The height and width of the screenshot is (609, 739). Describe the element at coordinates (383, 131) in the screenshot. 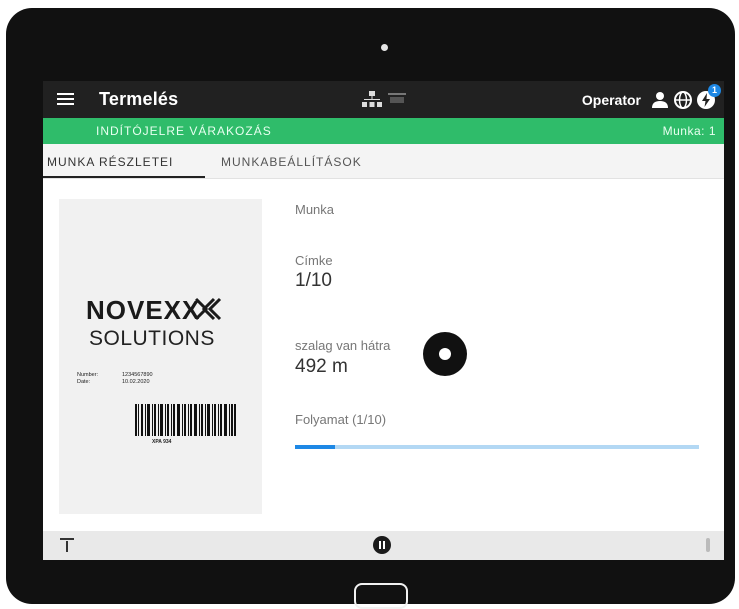

I see `status-bar: INDÍTÓJELRE VÁRAKOZÁS Munka: 1` at that location.